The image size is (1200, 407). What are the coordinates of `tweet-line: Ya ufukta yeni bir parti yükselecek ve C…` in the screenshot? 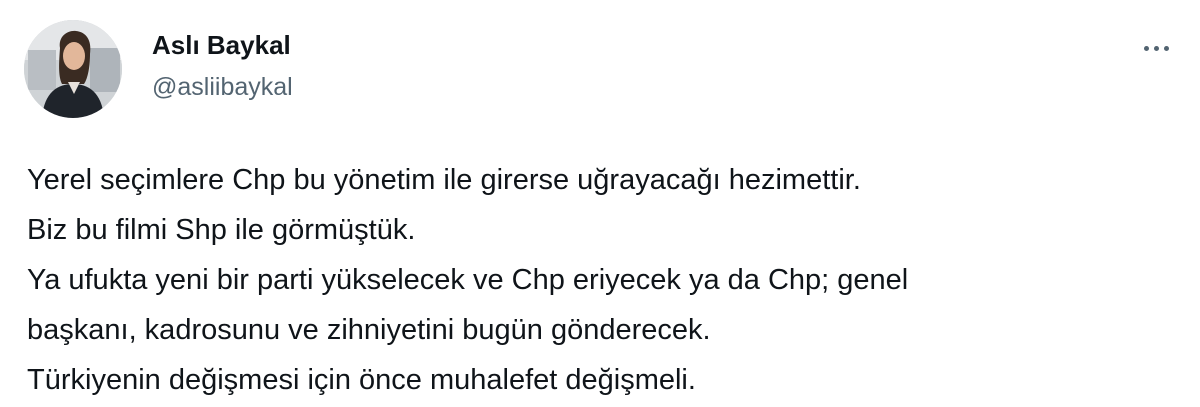 It's located at (468, 280).